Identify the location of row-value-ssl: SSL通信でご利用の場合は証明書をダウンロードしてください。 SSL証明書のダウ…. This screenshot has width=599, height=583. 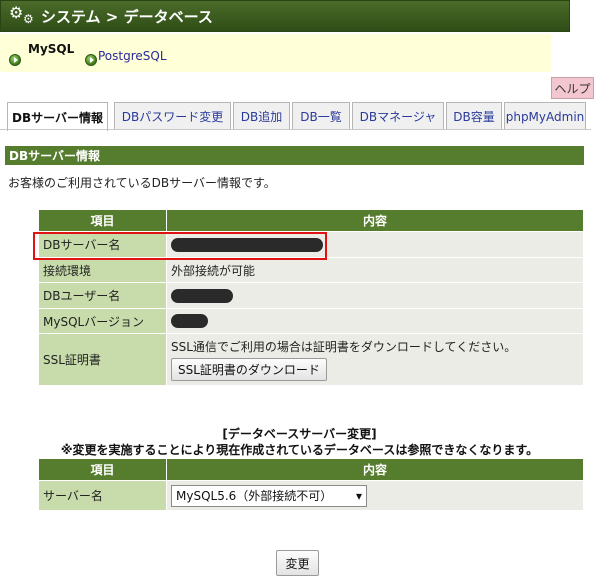
(375, 359).